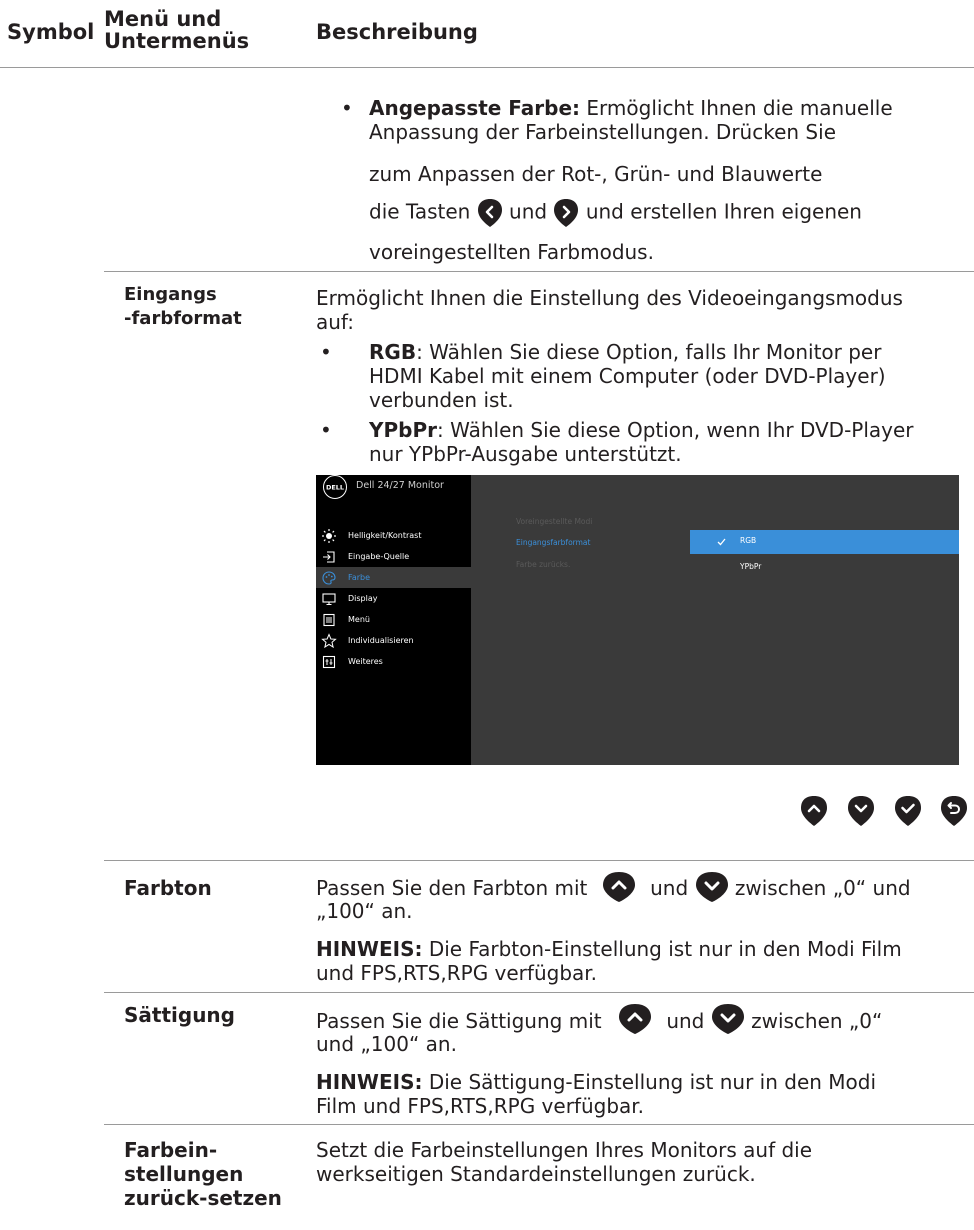 This screenshot has width=974, height=1230. What do you see at coordinates (751, 566) in the screenshot?
I see `osd-option-label: YPbPr` at bounding box center [751, 566].